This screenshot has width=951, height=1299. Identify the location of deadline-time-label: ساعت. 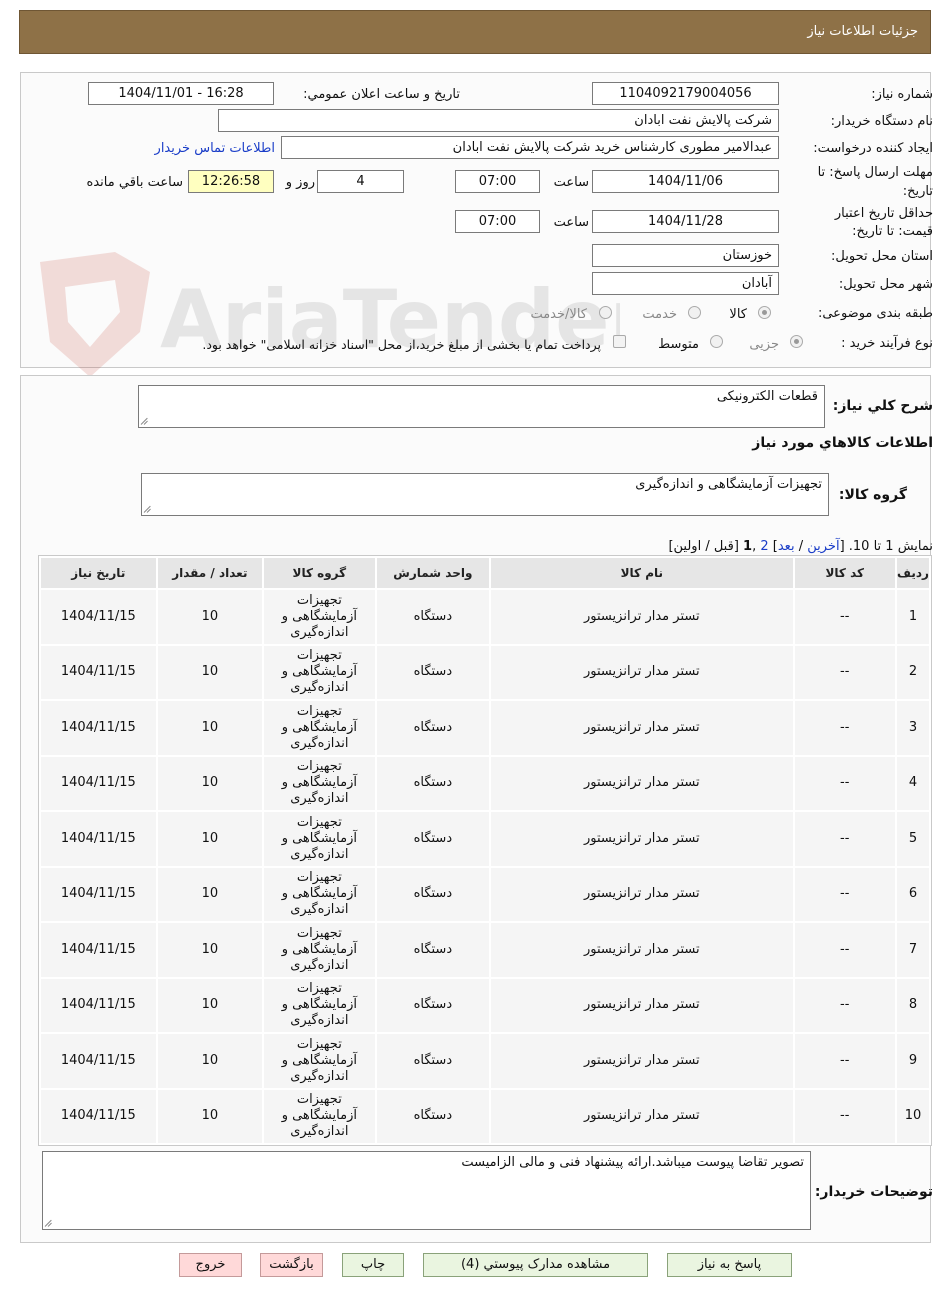
(571, 182).